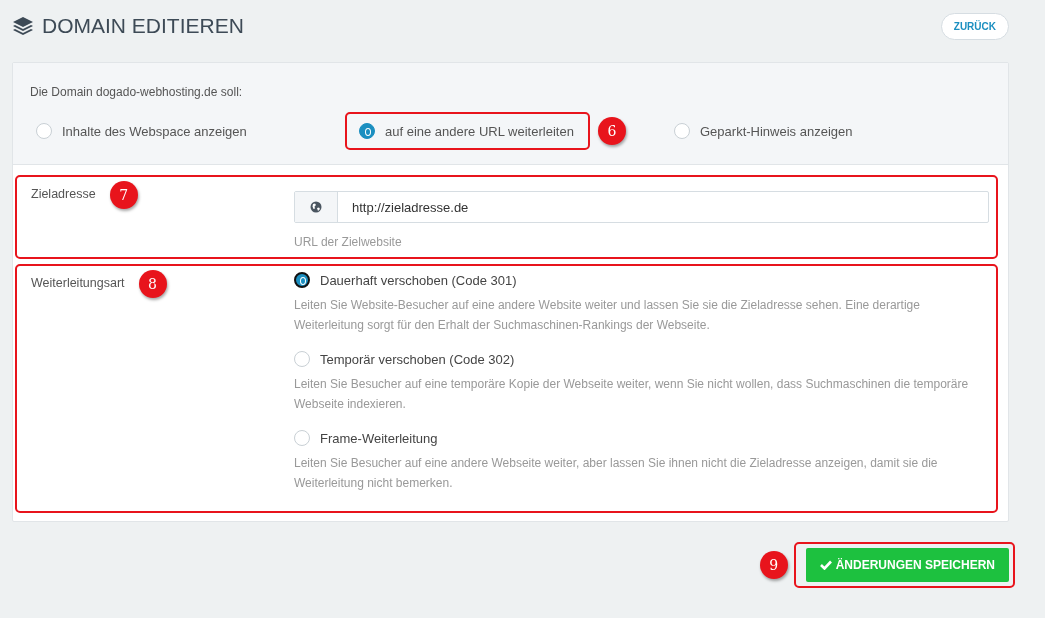 The width and height of the screenshot is (1045, 618). Describe the element at coordinates (632, 394) in the screenshot. I see `option-description: Leiten Sie Besucher auf eine temporäre Kopie der Webseite weiter, wenn Sie nicht wollen, dass Suchmaschinen die temporäre Webseite indexieren.` at that location.